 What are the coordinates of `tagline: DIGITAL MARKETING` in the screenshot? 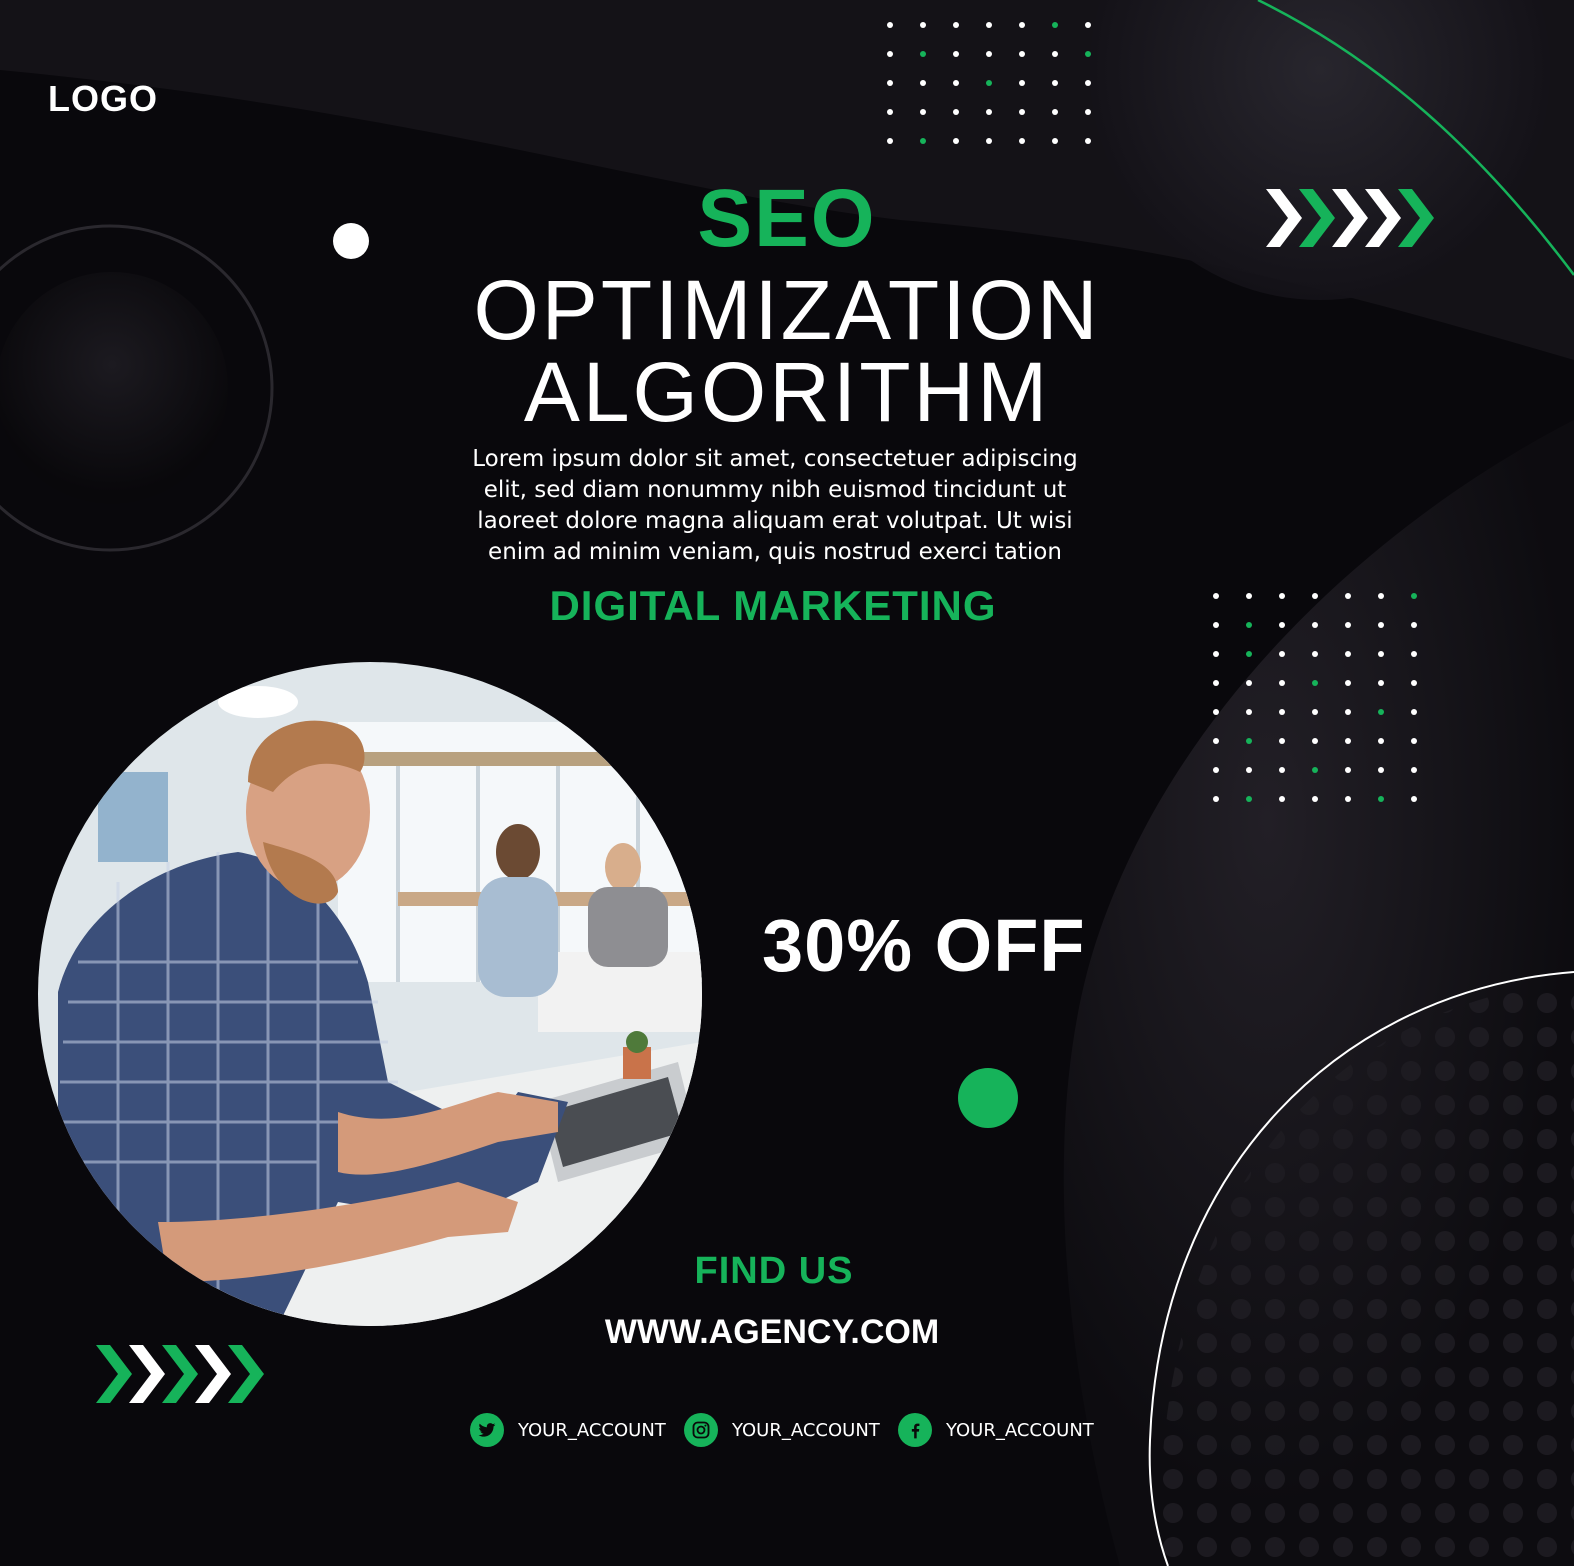 It's located at (773, 605).